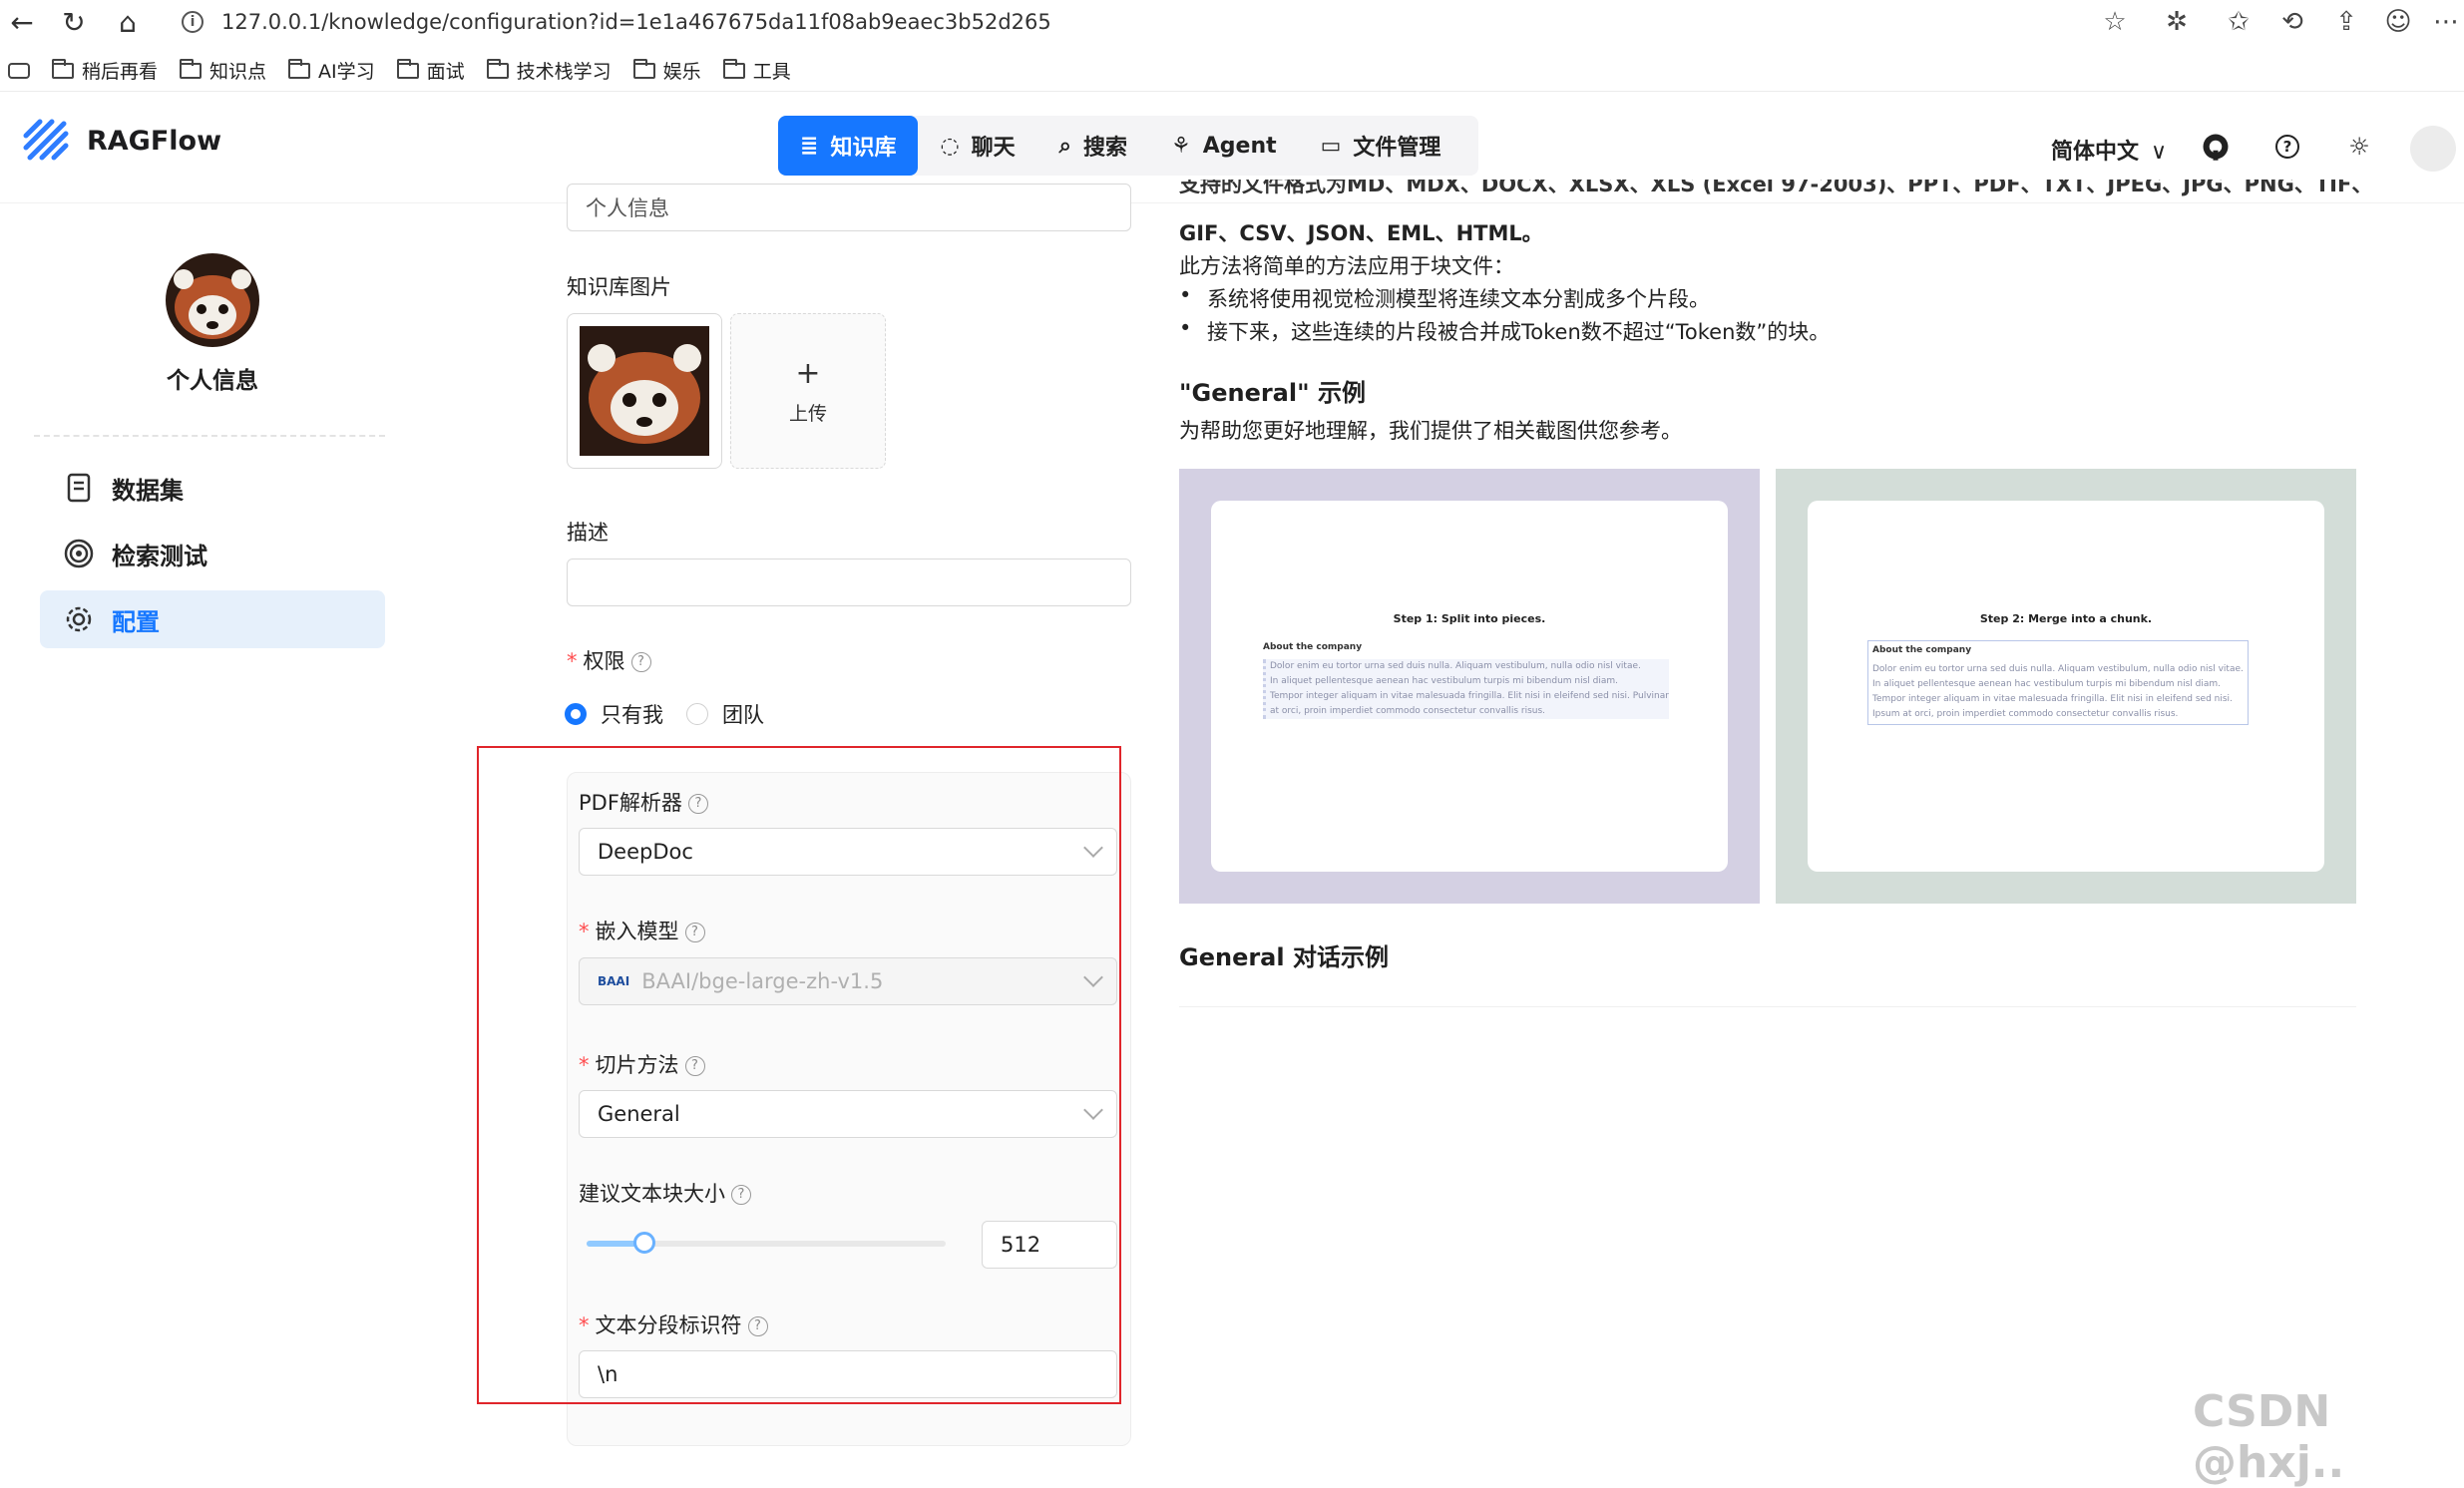 Image resolution: width=2464 pixels, height=1488 pixels. Describe the element at coordinates (212, 553) in the screenshot. I see `sidebar-item-retrieval-test: 检索测试` at that location.